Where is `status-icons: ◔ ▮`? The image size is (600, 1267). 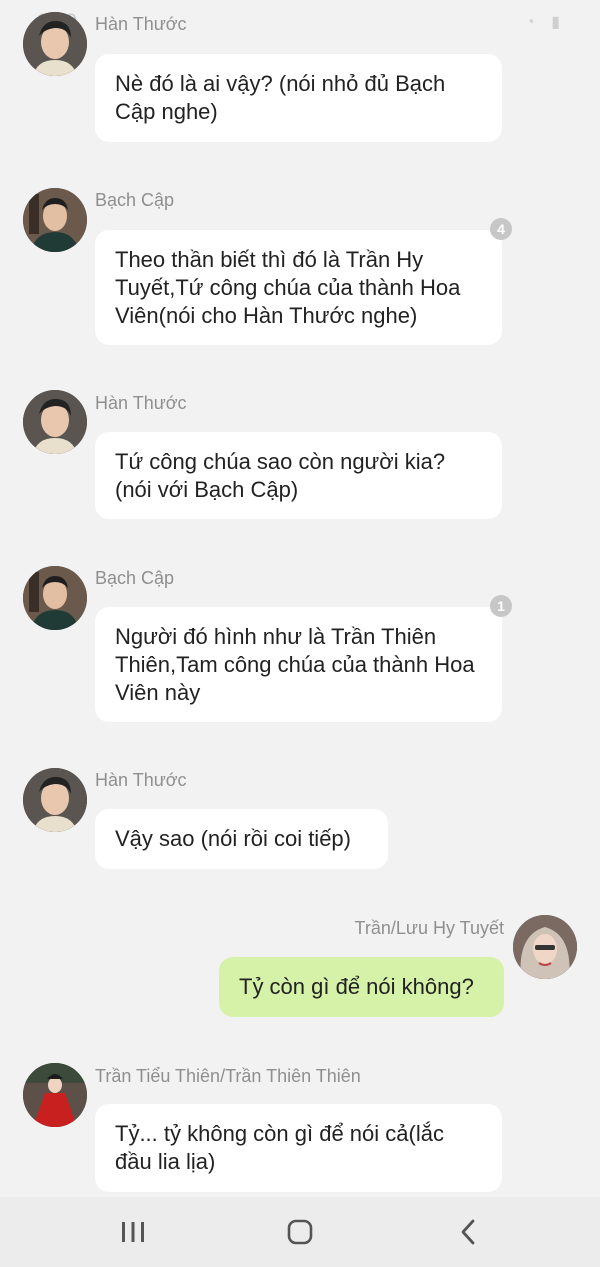 status-icons: ◔ ▮ is located at coordinates (545, 22).